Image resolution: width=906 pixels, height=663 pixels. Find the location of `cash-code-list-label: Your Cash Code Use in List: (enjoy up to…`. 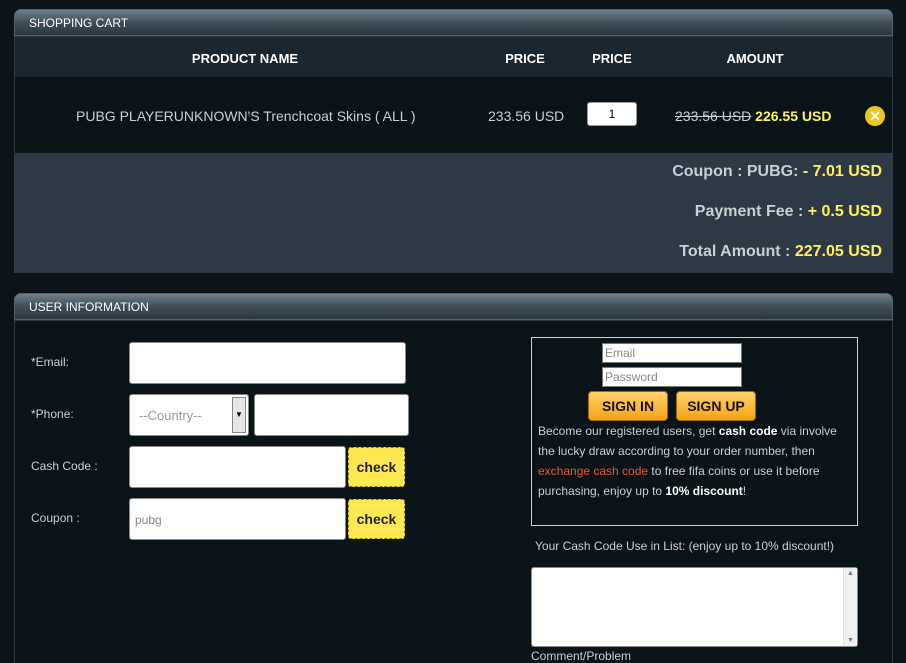

cash-code-list-label: Your Cash Code Use in List: (enjoy up to… is located at coordinates (685, 546).